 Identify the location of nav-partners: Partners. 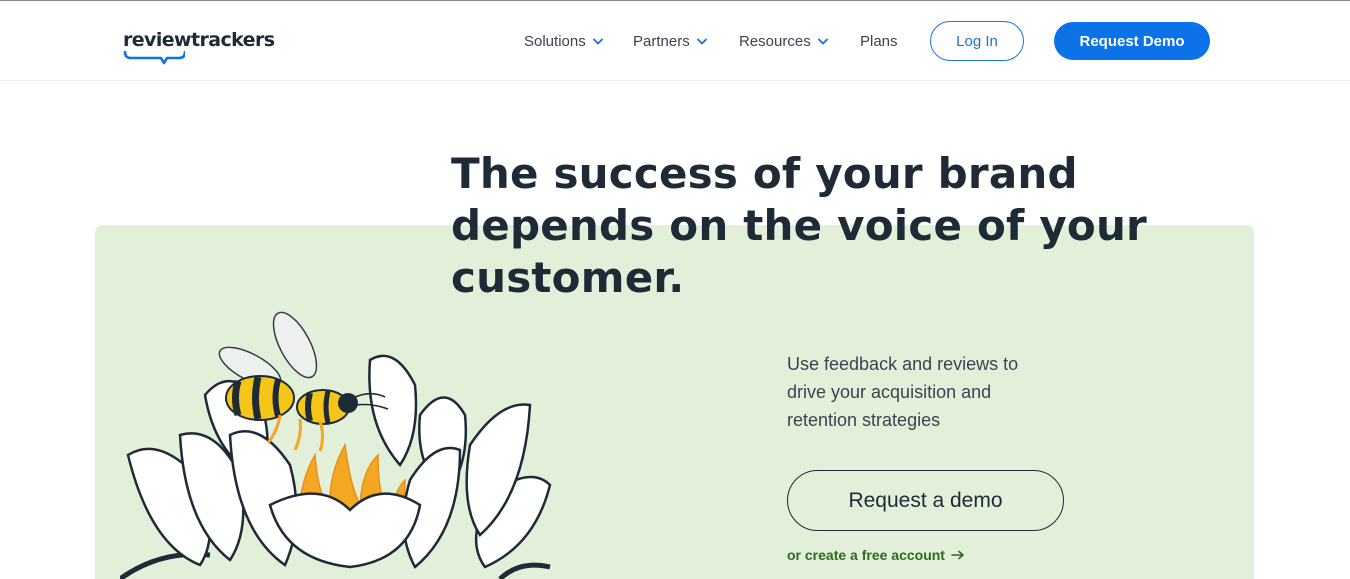
(670, 41).